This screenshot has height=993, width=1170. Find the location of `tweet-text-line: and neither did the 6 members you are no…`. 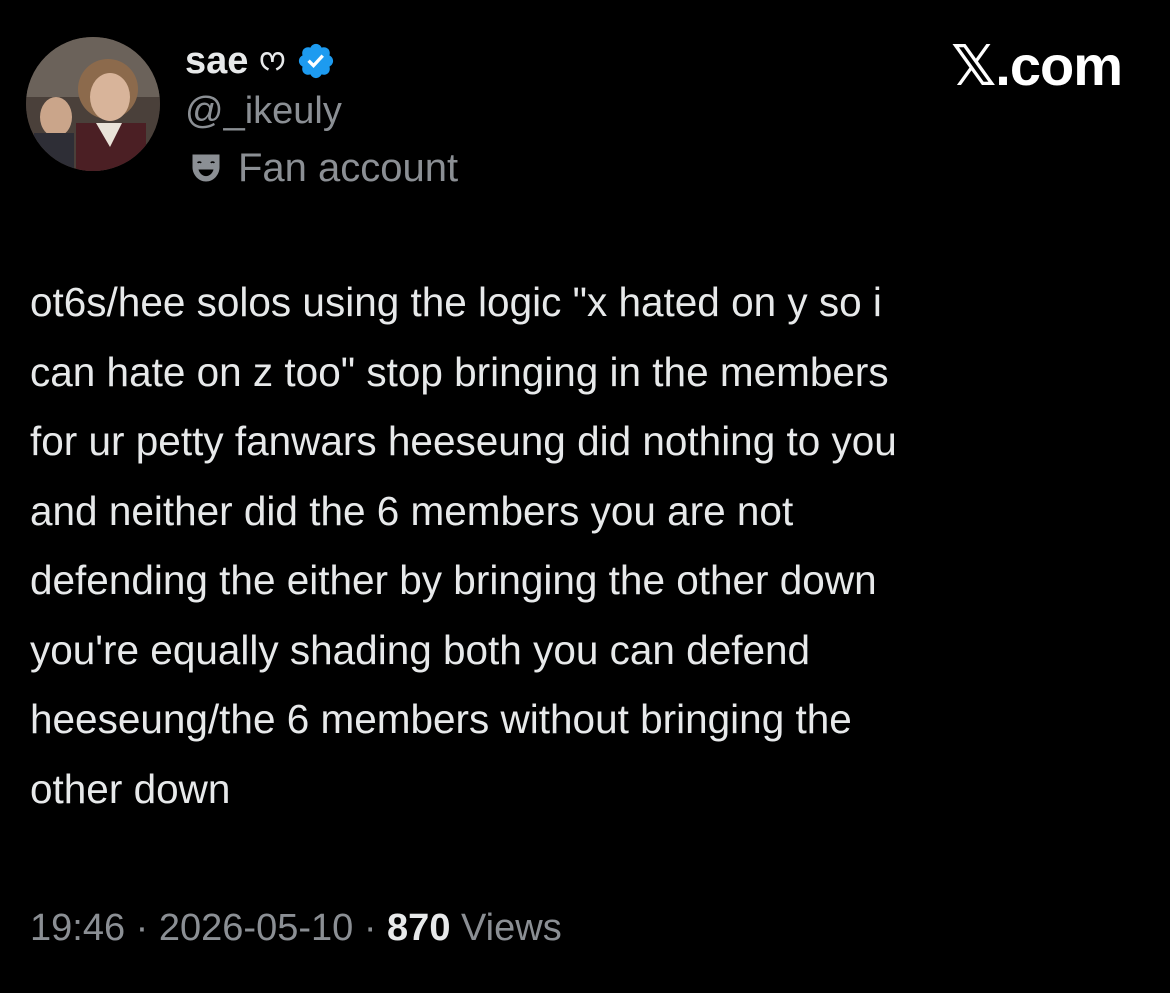

tweet-text-line: and neither did the 6 members you are no… is located at coordinates (412, 510).